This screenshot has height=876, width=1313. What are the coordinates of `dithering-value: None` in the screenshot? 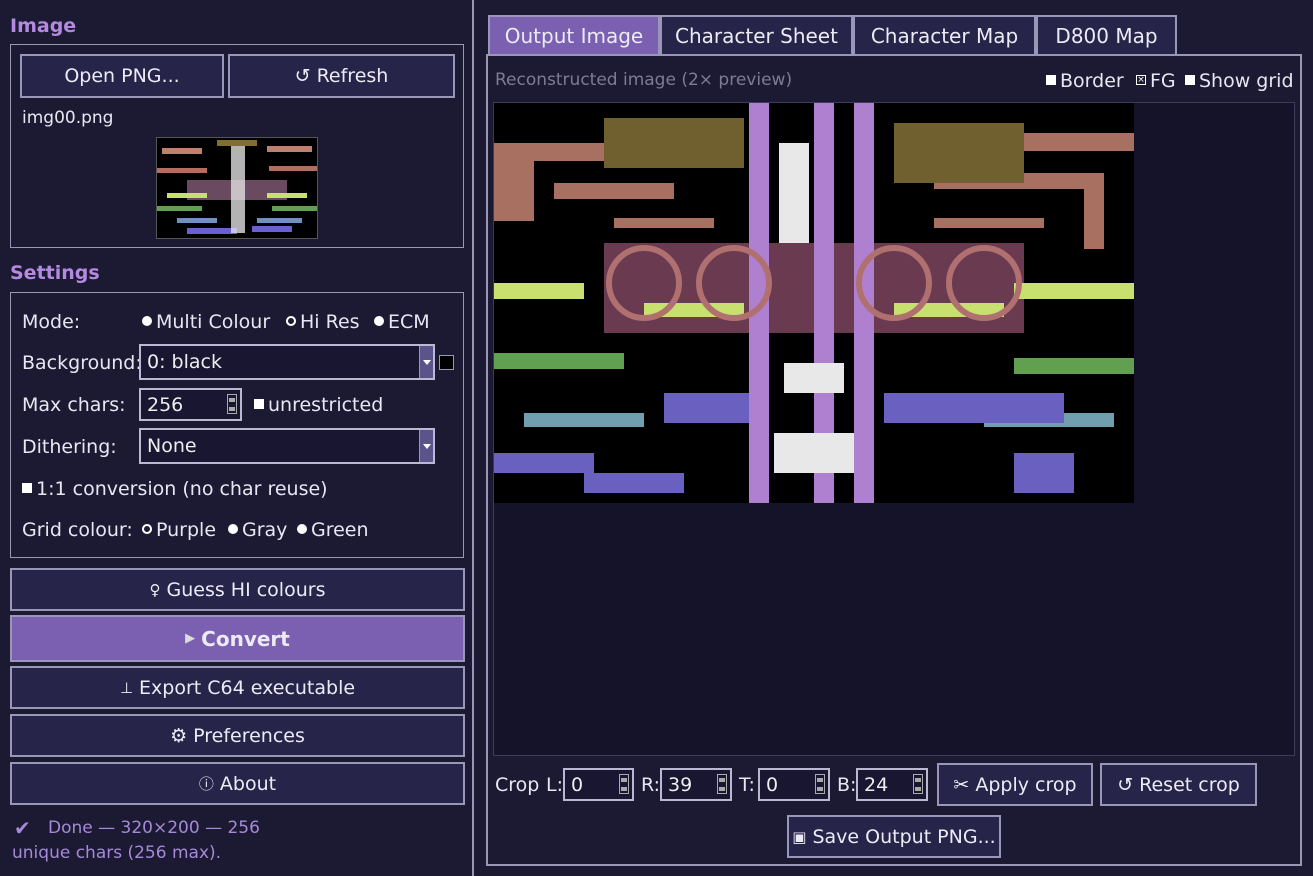 It's located at (172, 446).